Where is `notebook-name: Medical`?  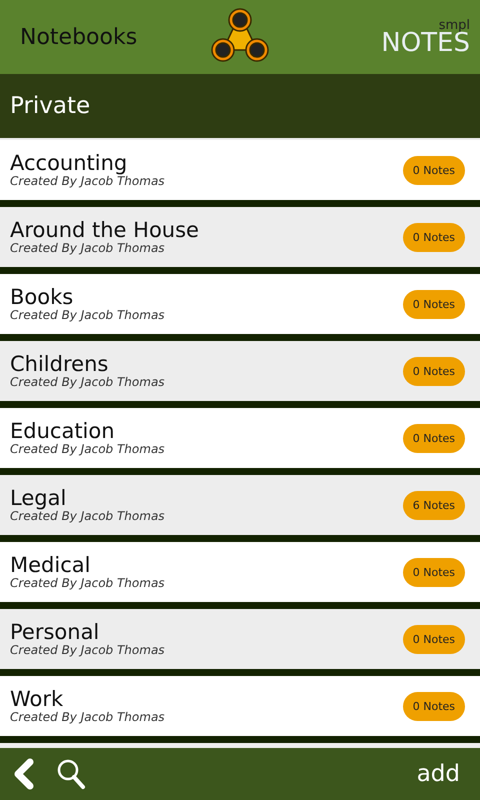 notebook-name: Medical is located at coordinates (51, 565).